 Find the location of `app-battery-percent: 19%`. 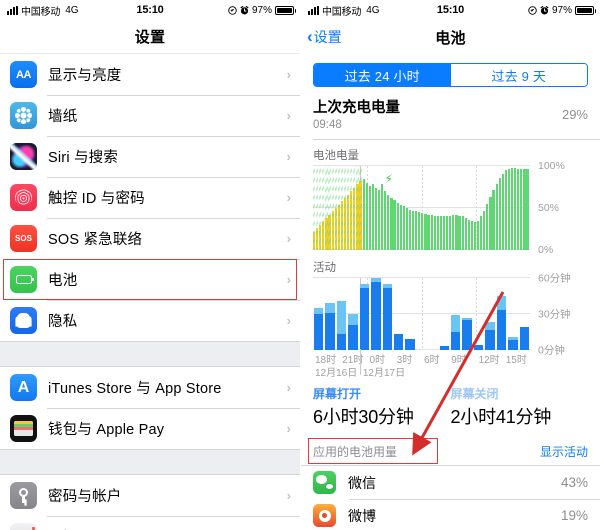

app-battery-percent: 19% is located at coordinates (574, 515).